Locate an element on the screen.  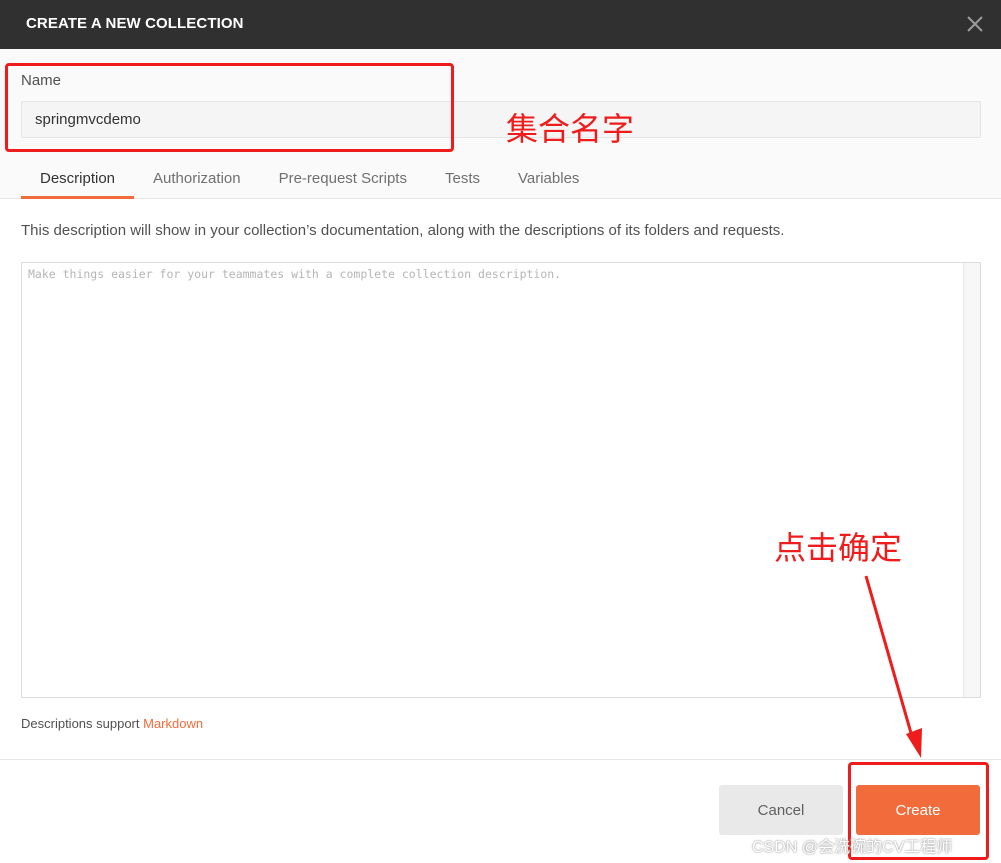
close-icon-glyph is located at coordinates (975, 24).